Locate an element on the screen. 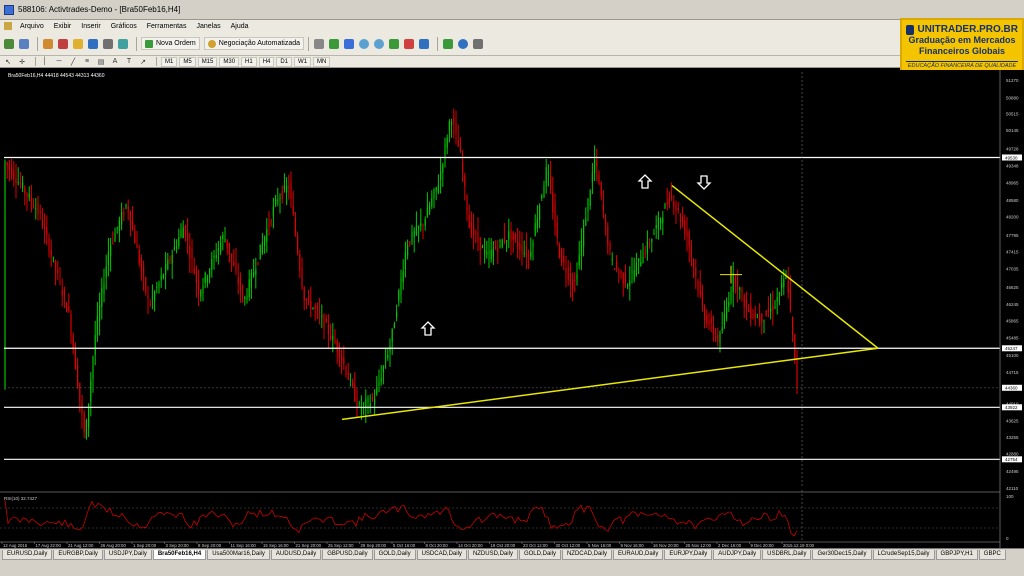 The width and height of the screenshot is (1024, 576). chart-tab: EURJPY,Daily is located at coordinates (688, 555).